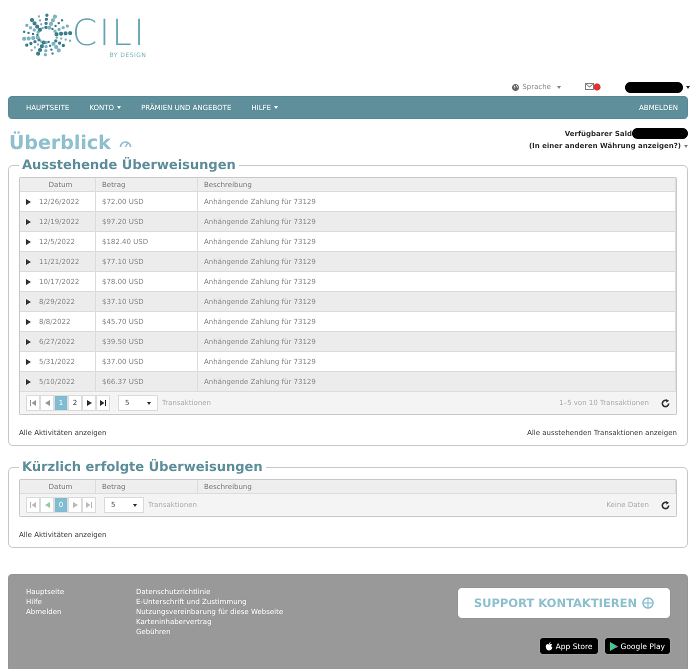 The image size is (696, 669). I want to click on support-button: SUPPORT KONTAKTIEREN, so click(564, 603).